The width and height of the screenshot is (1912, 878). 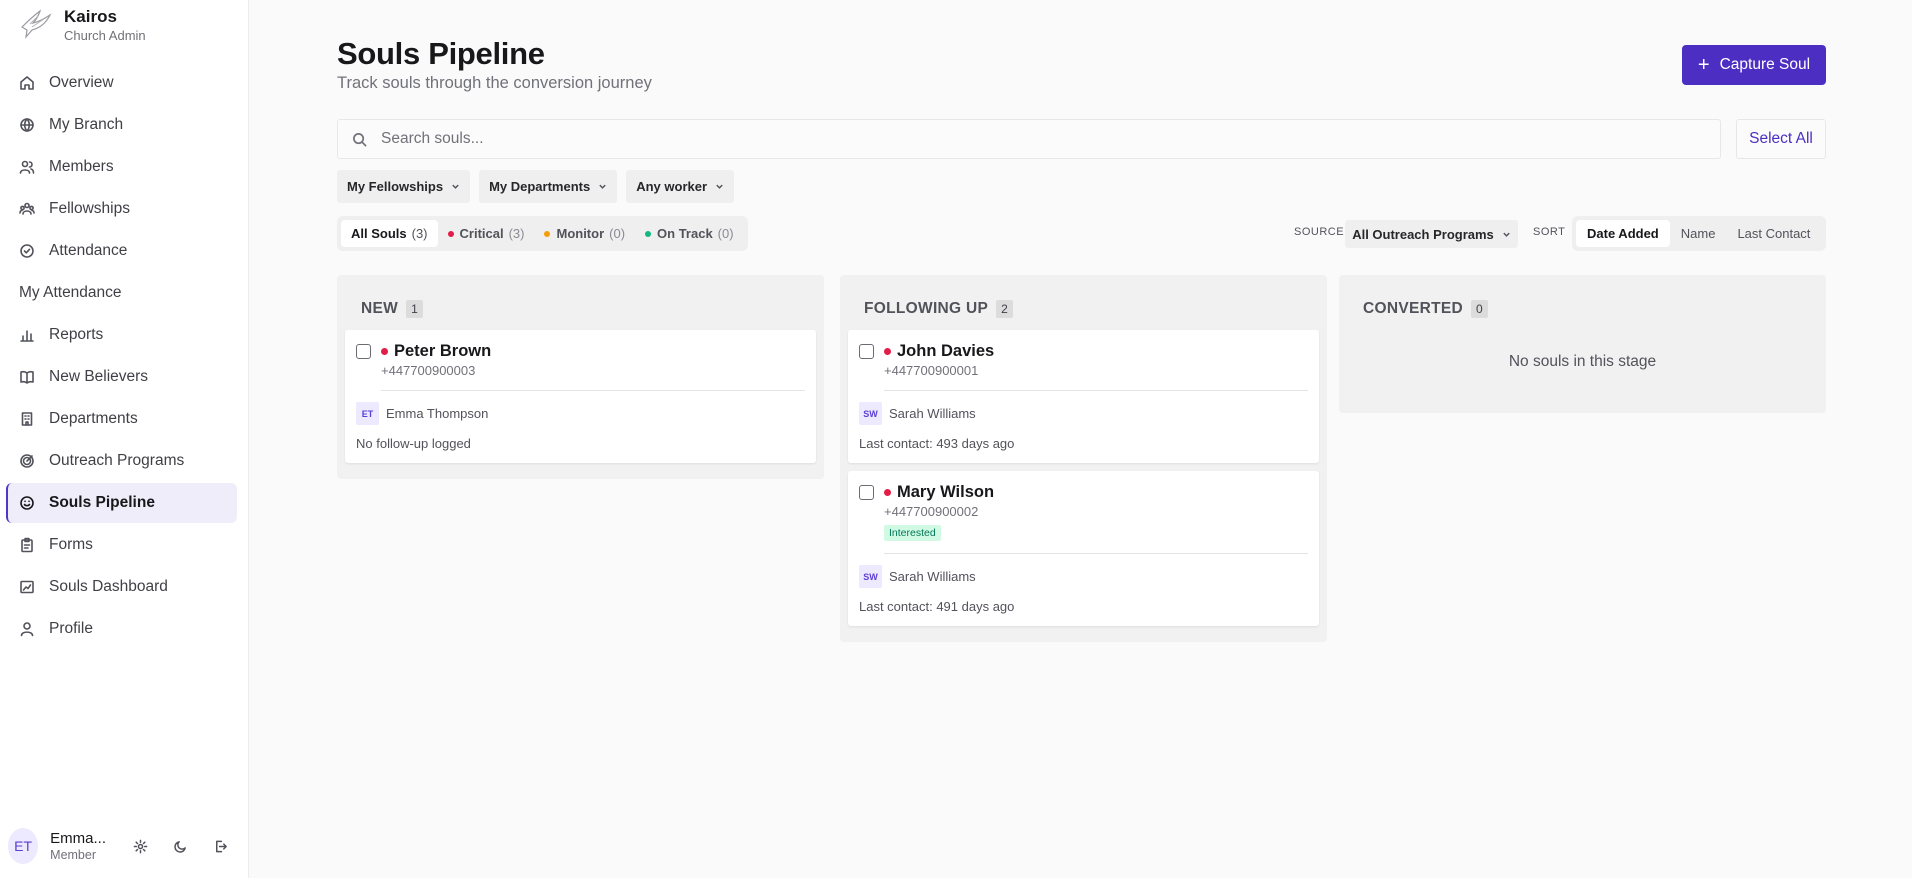 I want to click on select-all-button: Select All, so click(x=1781, y=139).